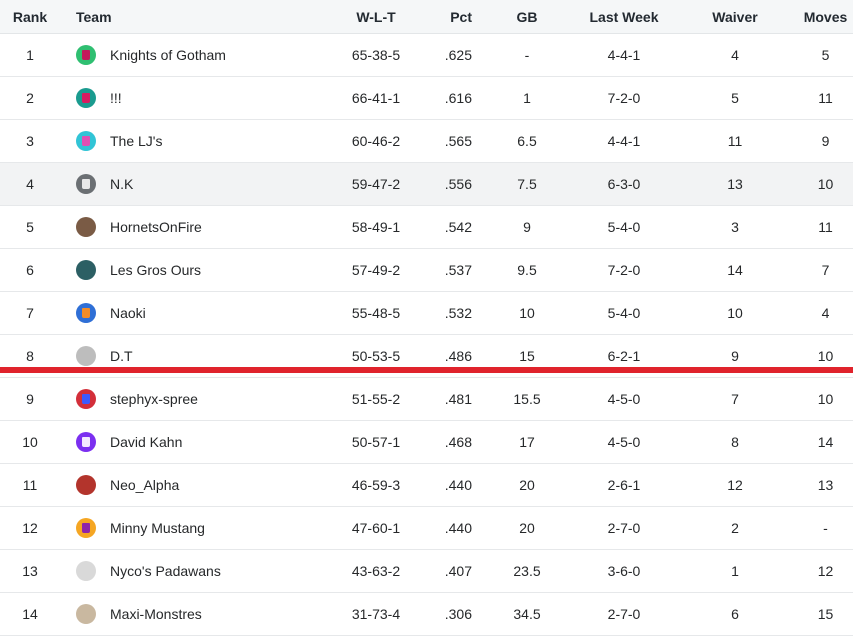  I want to click on table-row: 4 N.K 59-47-2 .556 7.5 6-3-0 13 10, so click(426, 184).